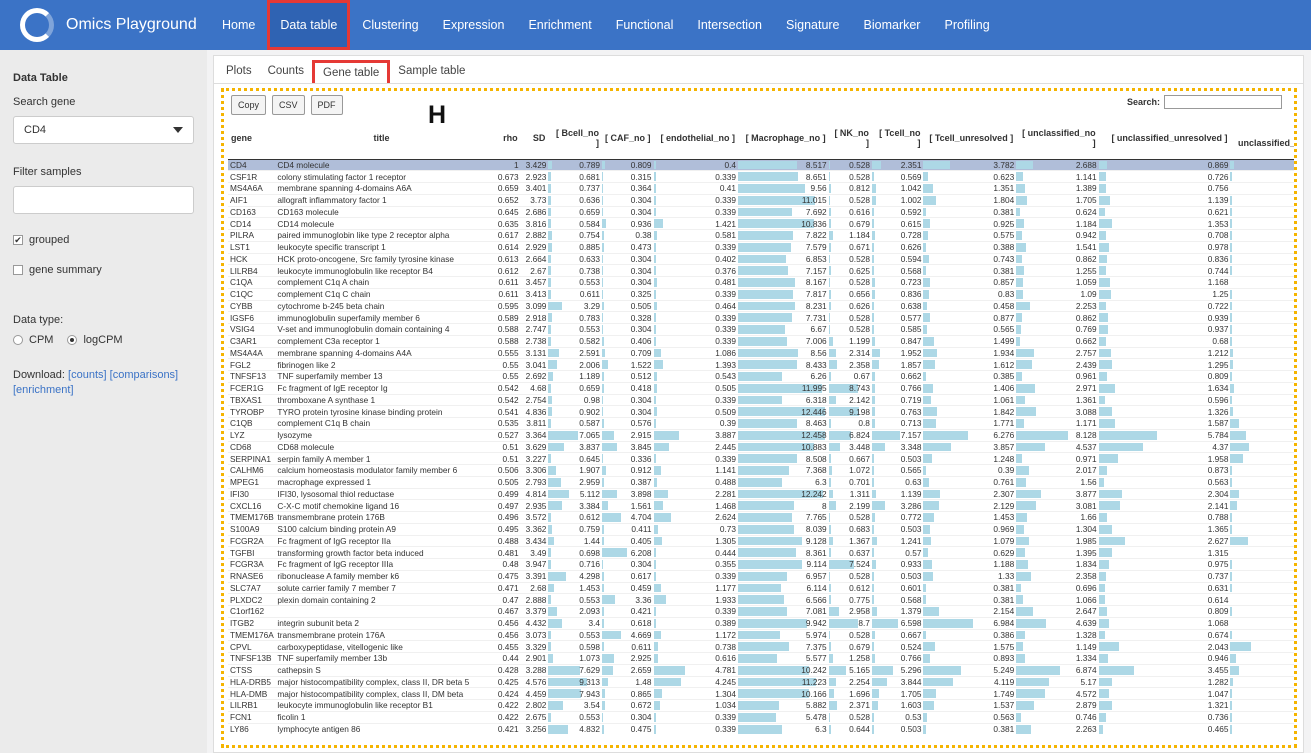  Describe the element at coordinates (381, 138) in the screenshot. I see `column-header: title` at that location.